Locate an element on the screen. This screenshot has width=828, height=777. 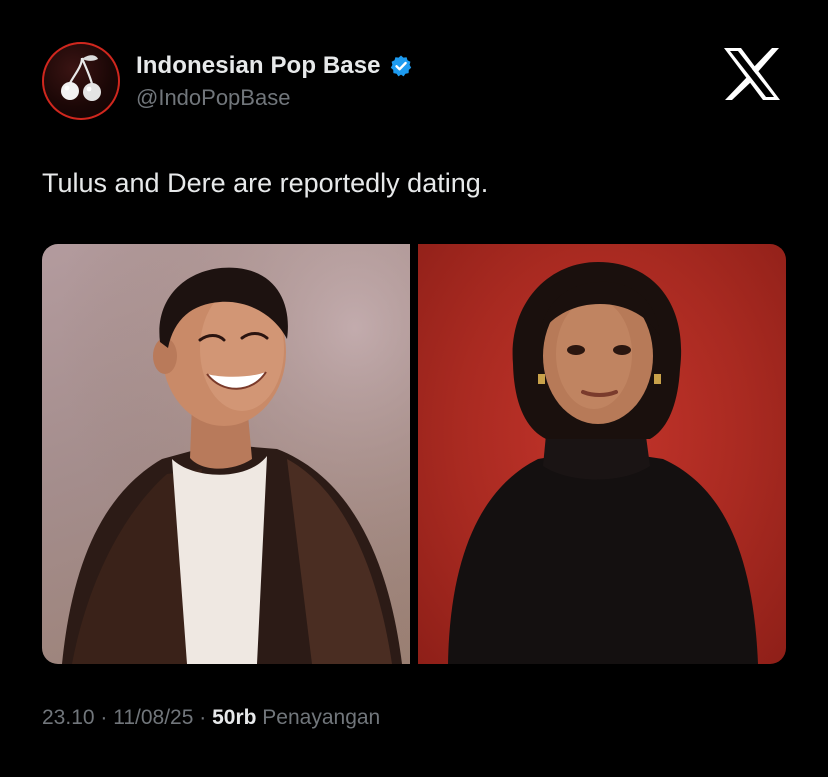
views-count: 50rb is located at coordinates (234, 717).